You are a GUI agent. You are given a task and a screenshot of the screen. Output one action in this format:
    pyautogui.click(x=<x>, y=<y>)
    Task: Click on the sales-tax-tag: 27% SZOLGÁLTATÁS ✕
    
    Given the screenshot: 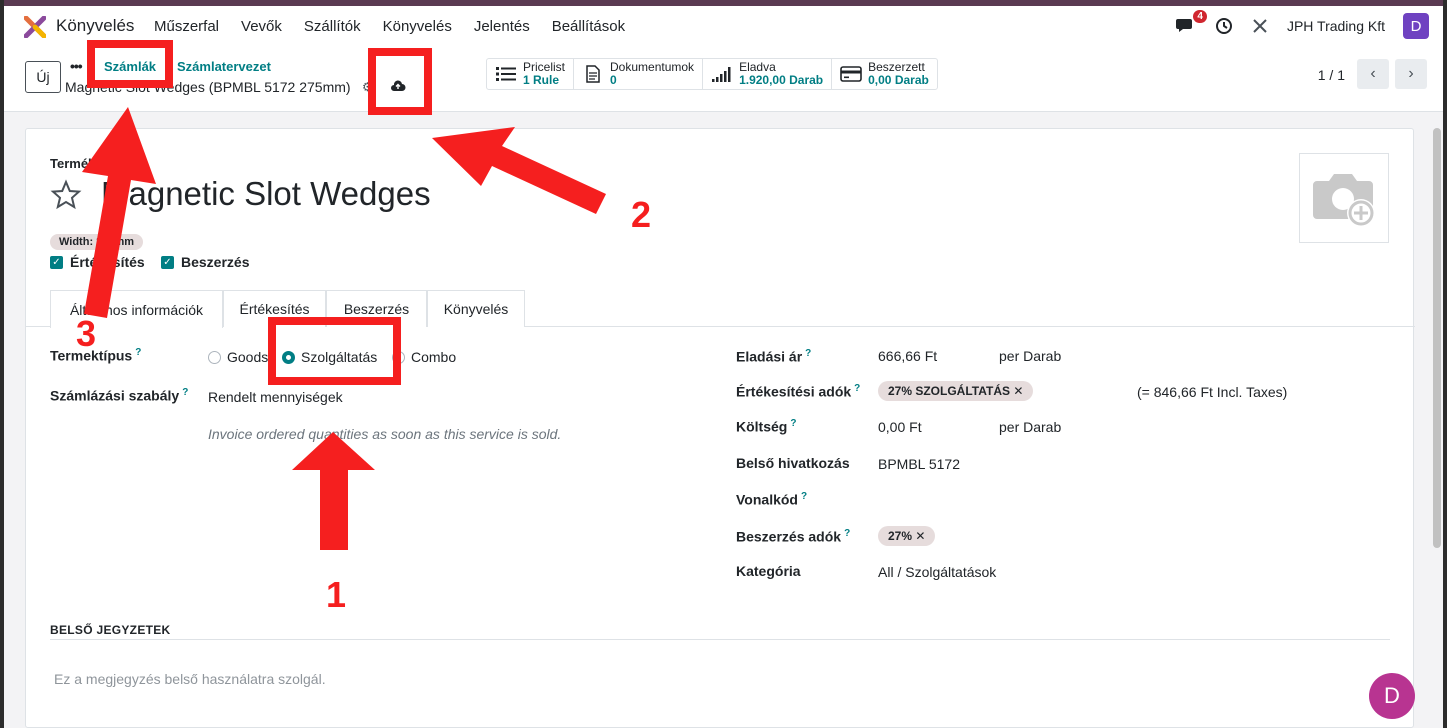 What is the action you would take?
    pyautogui.click(x=956, y=391)
    